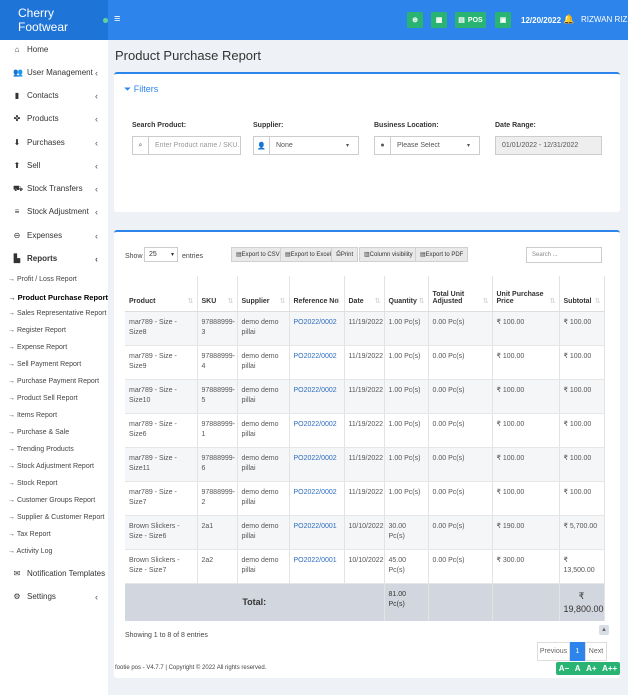 The image size is (628, 695). What do you see at coordinates (41, 449) in the screenshot?
I see `report-link: → Trending Products` at bounding box center [41, 449].